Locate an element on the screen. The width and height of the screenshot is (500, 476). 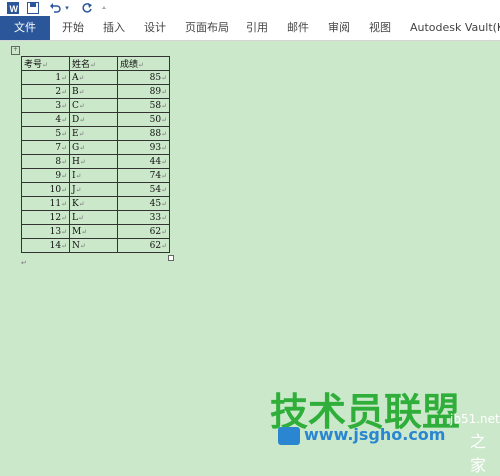
header-cell-exam-no: 考号↵ is located at coordinates (45, 63).